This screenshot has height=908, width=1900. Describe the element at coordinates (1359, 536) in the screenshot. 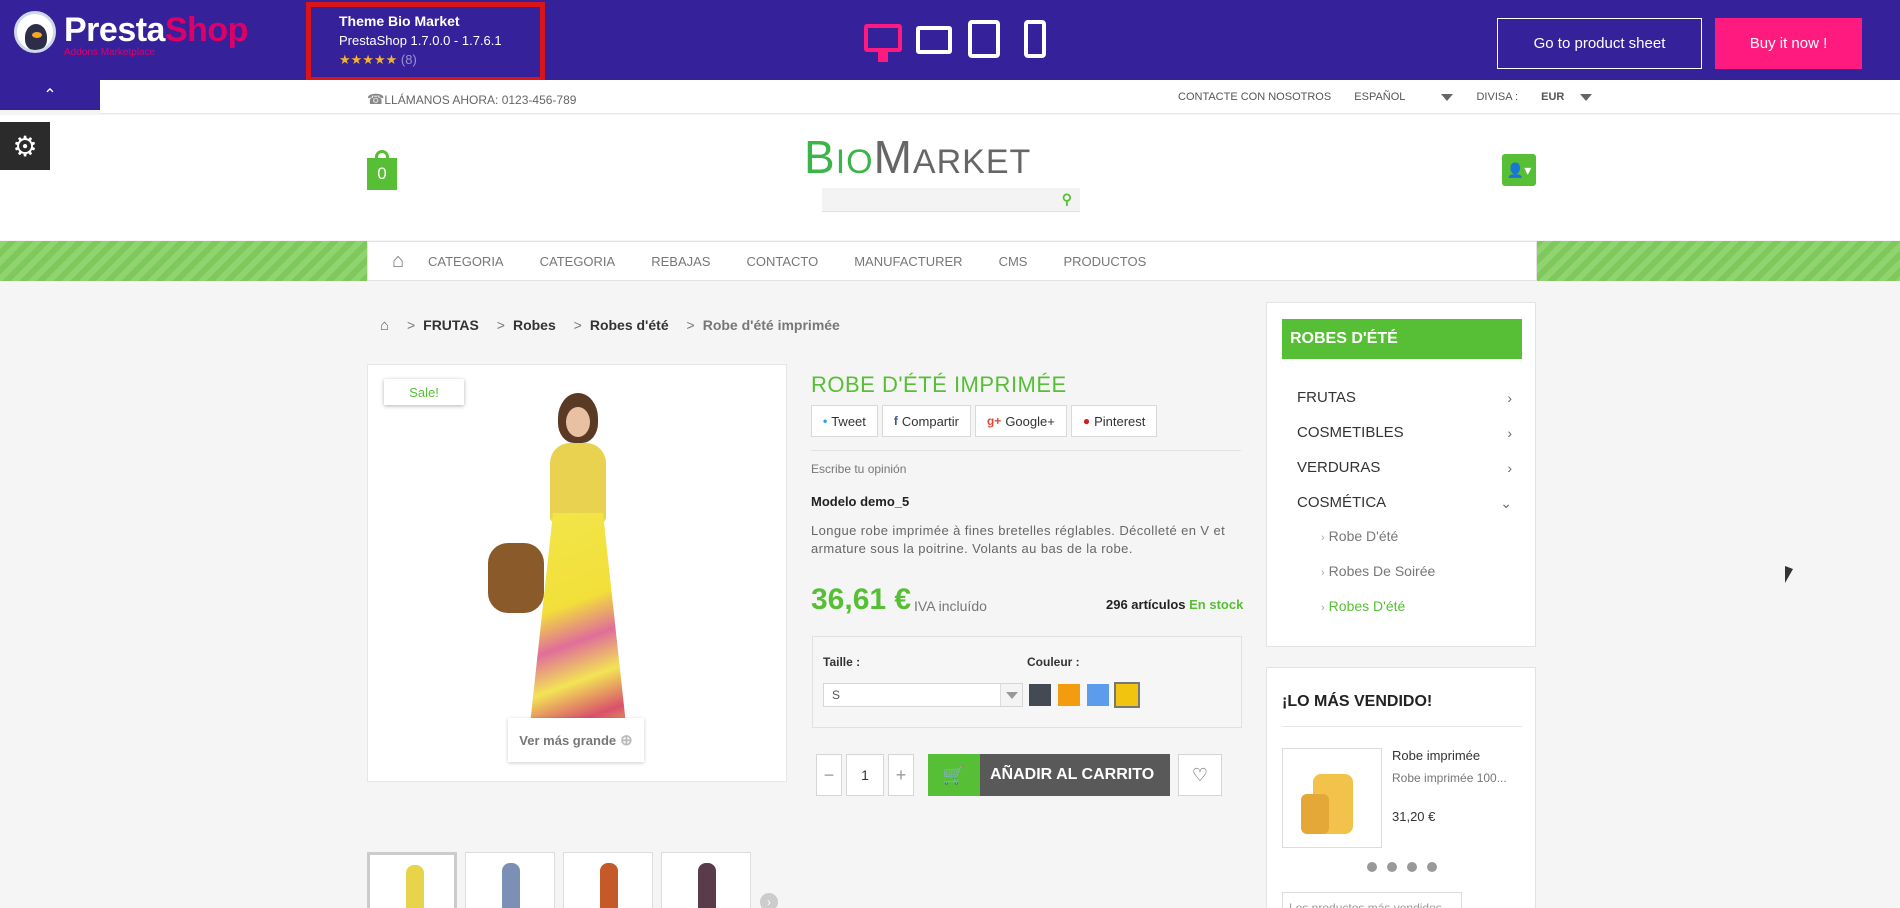

I see `sidebar-subitem-robe-dete: › Robe D'été` at that location.